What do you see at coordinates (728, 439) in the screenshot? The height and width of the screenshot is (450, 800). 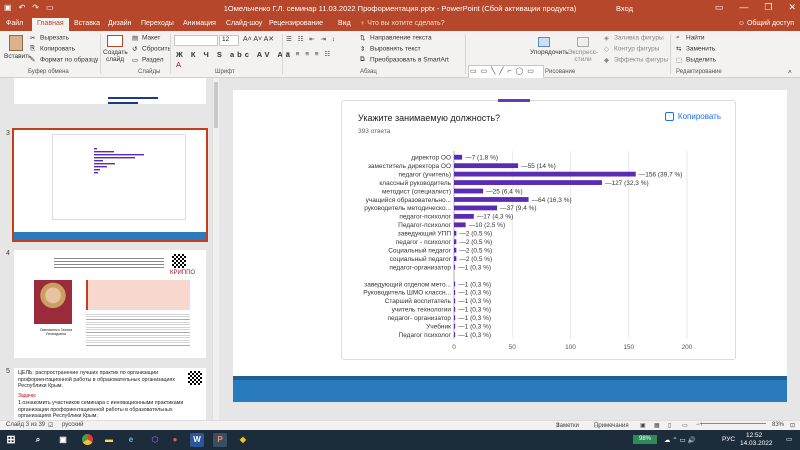 I see `keyboard-language: РУС` at bounding box center [728, 439].